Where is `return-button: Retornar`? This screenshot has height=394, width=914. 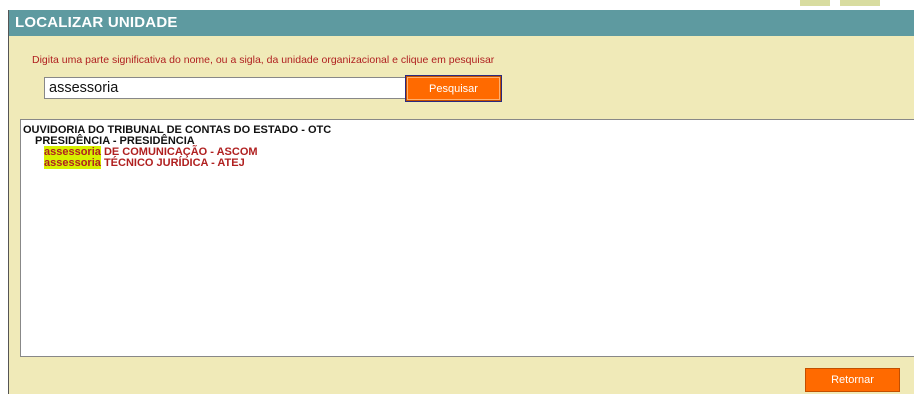
return-button: Retornar is located at coordinates (852, 380).